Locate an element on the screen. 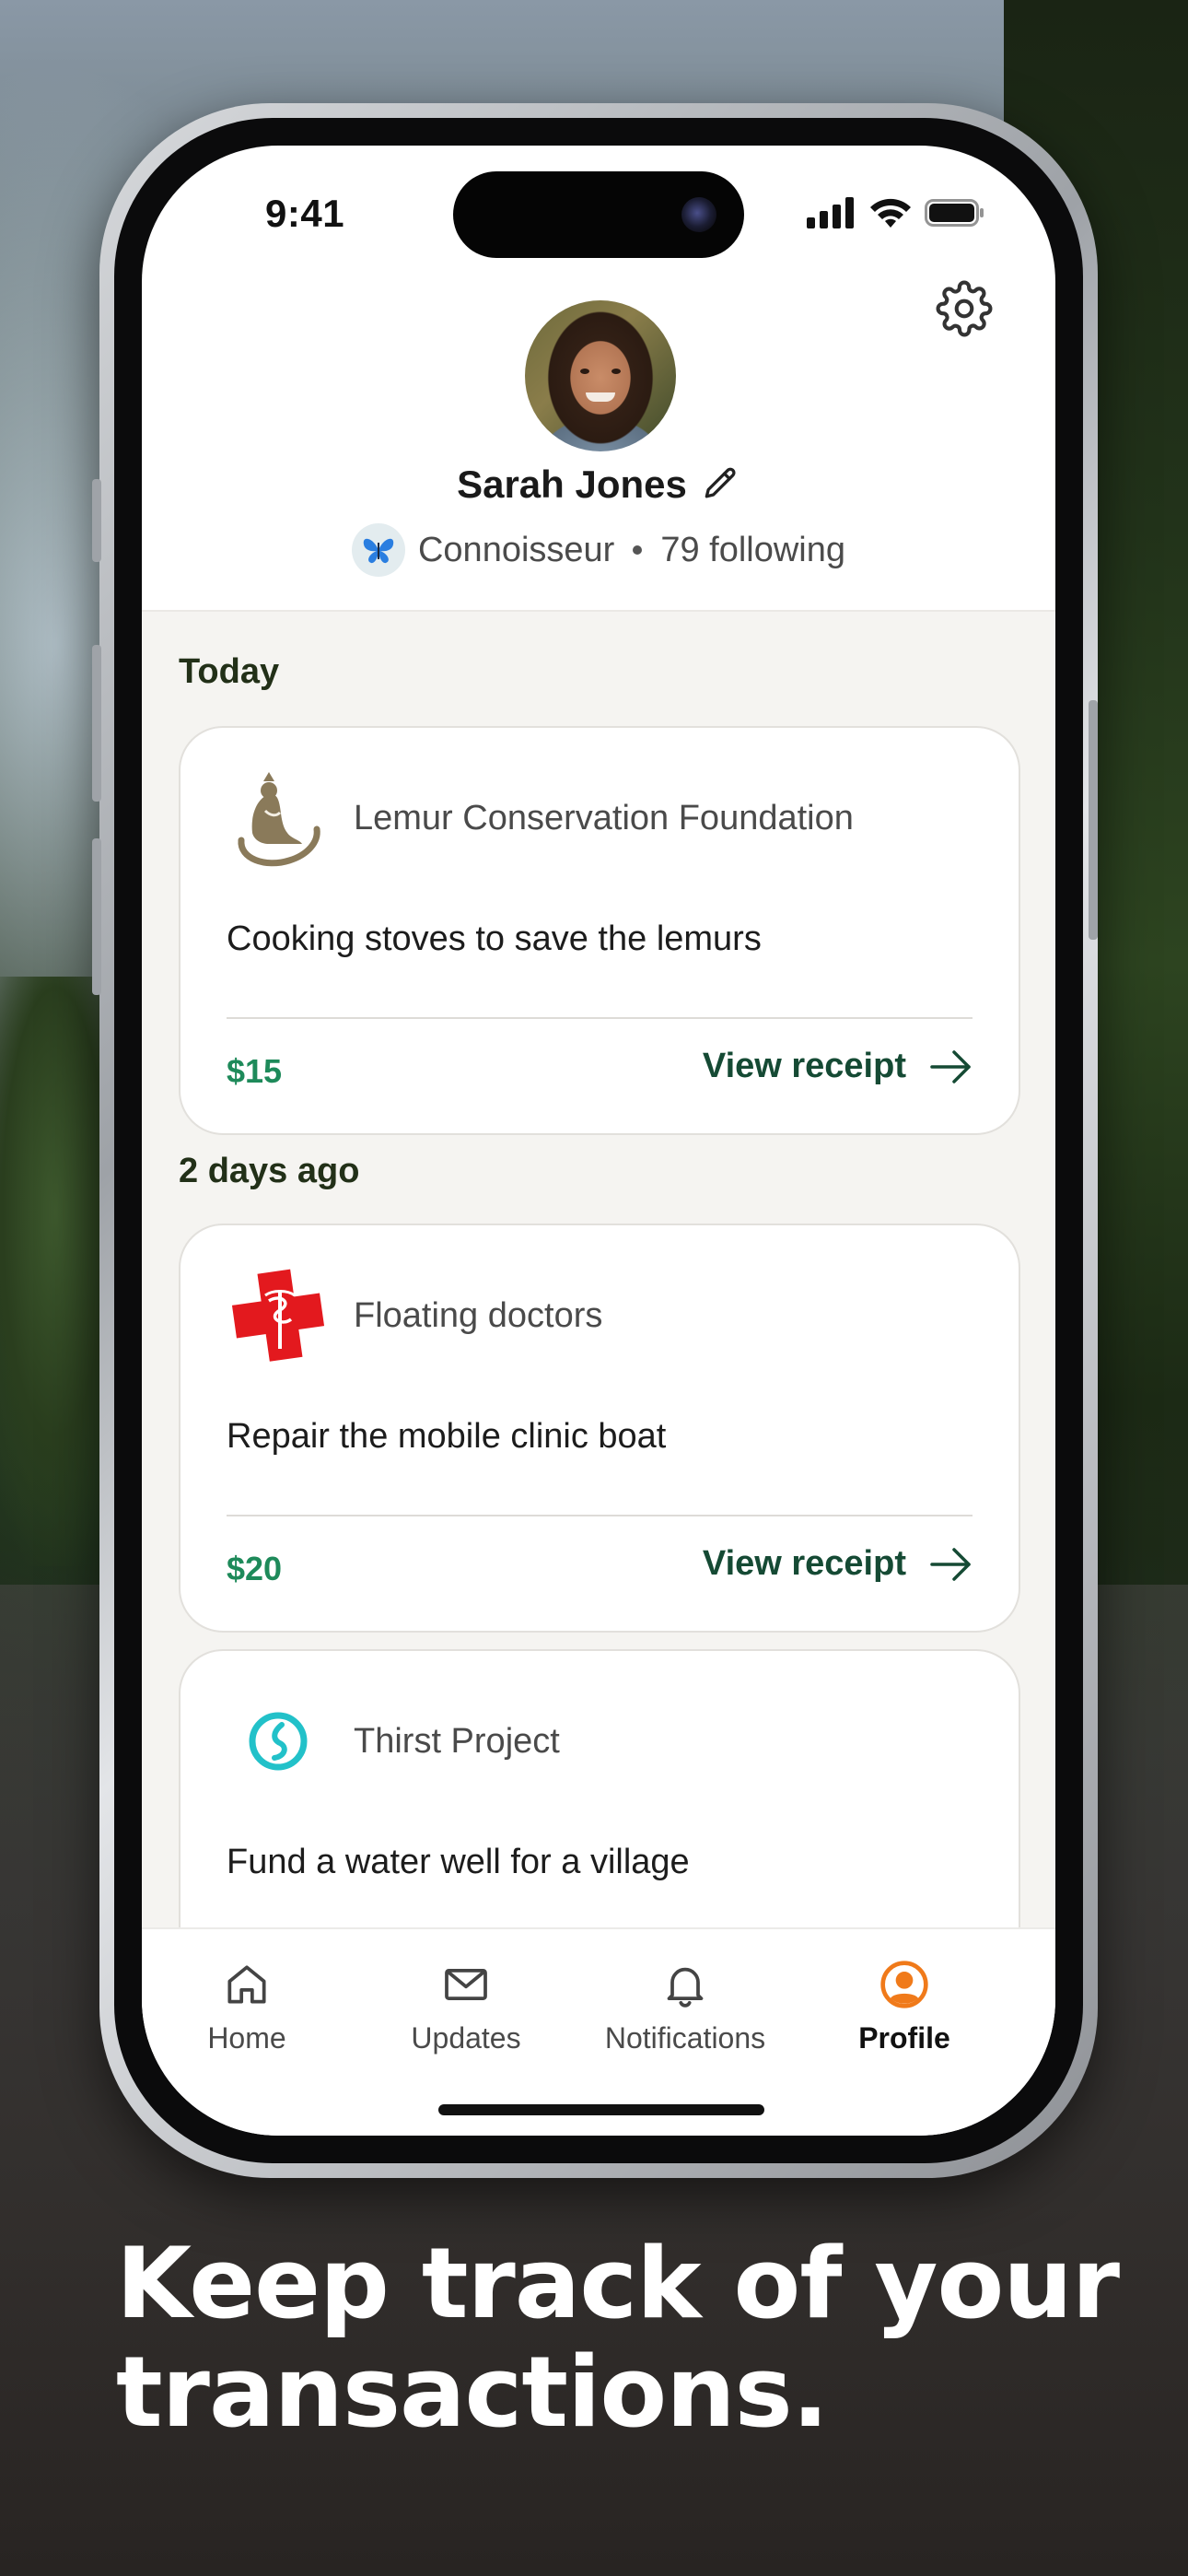 The image size is (1188, 2576). org-name: Floating doctors is located at coordinates (479, 1315).